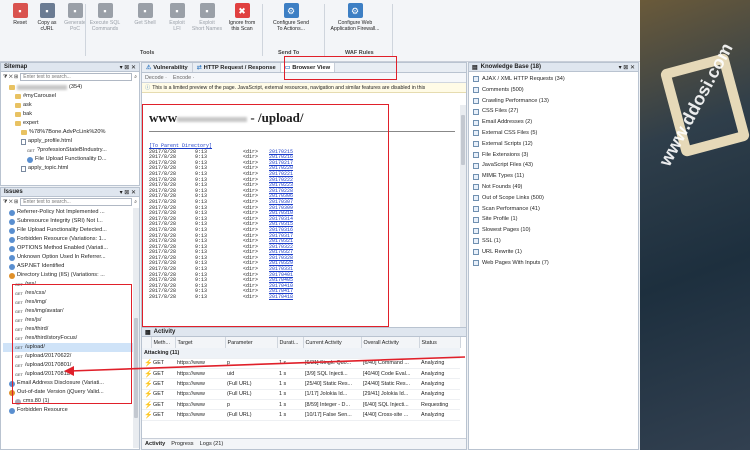  I want to click on sitemap-search-input, so click(76, 77).